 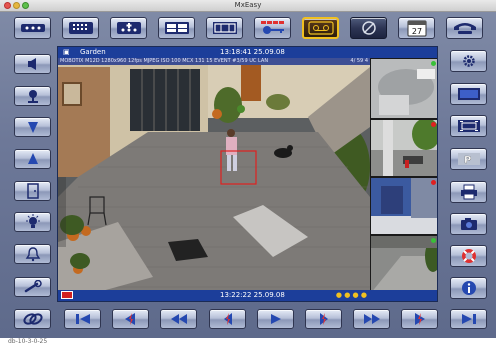 I want to click on camera-name: Garden, so click(x=93, y=52).